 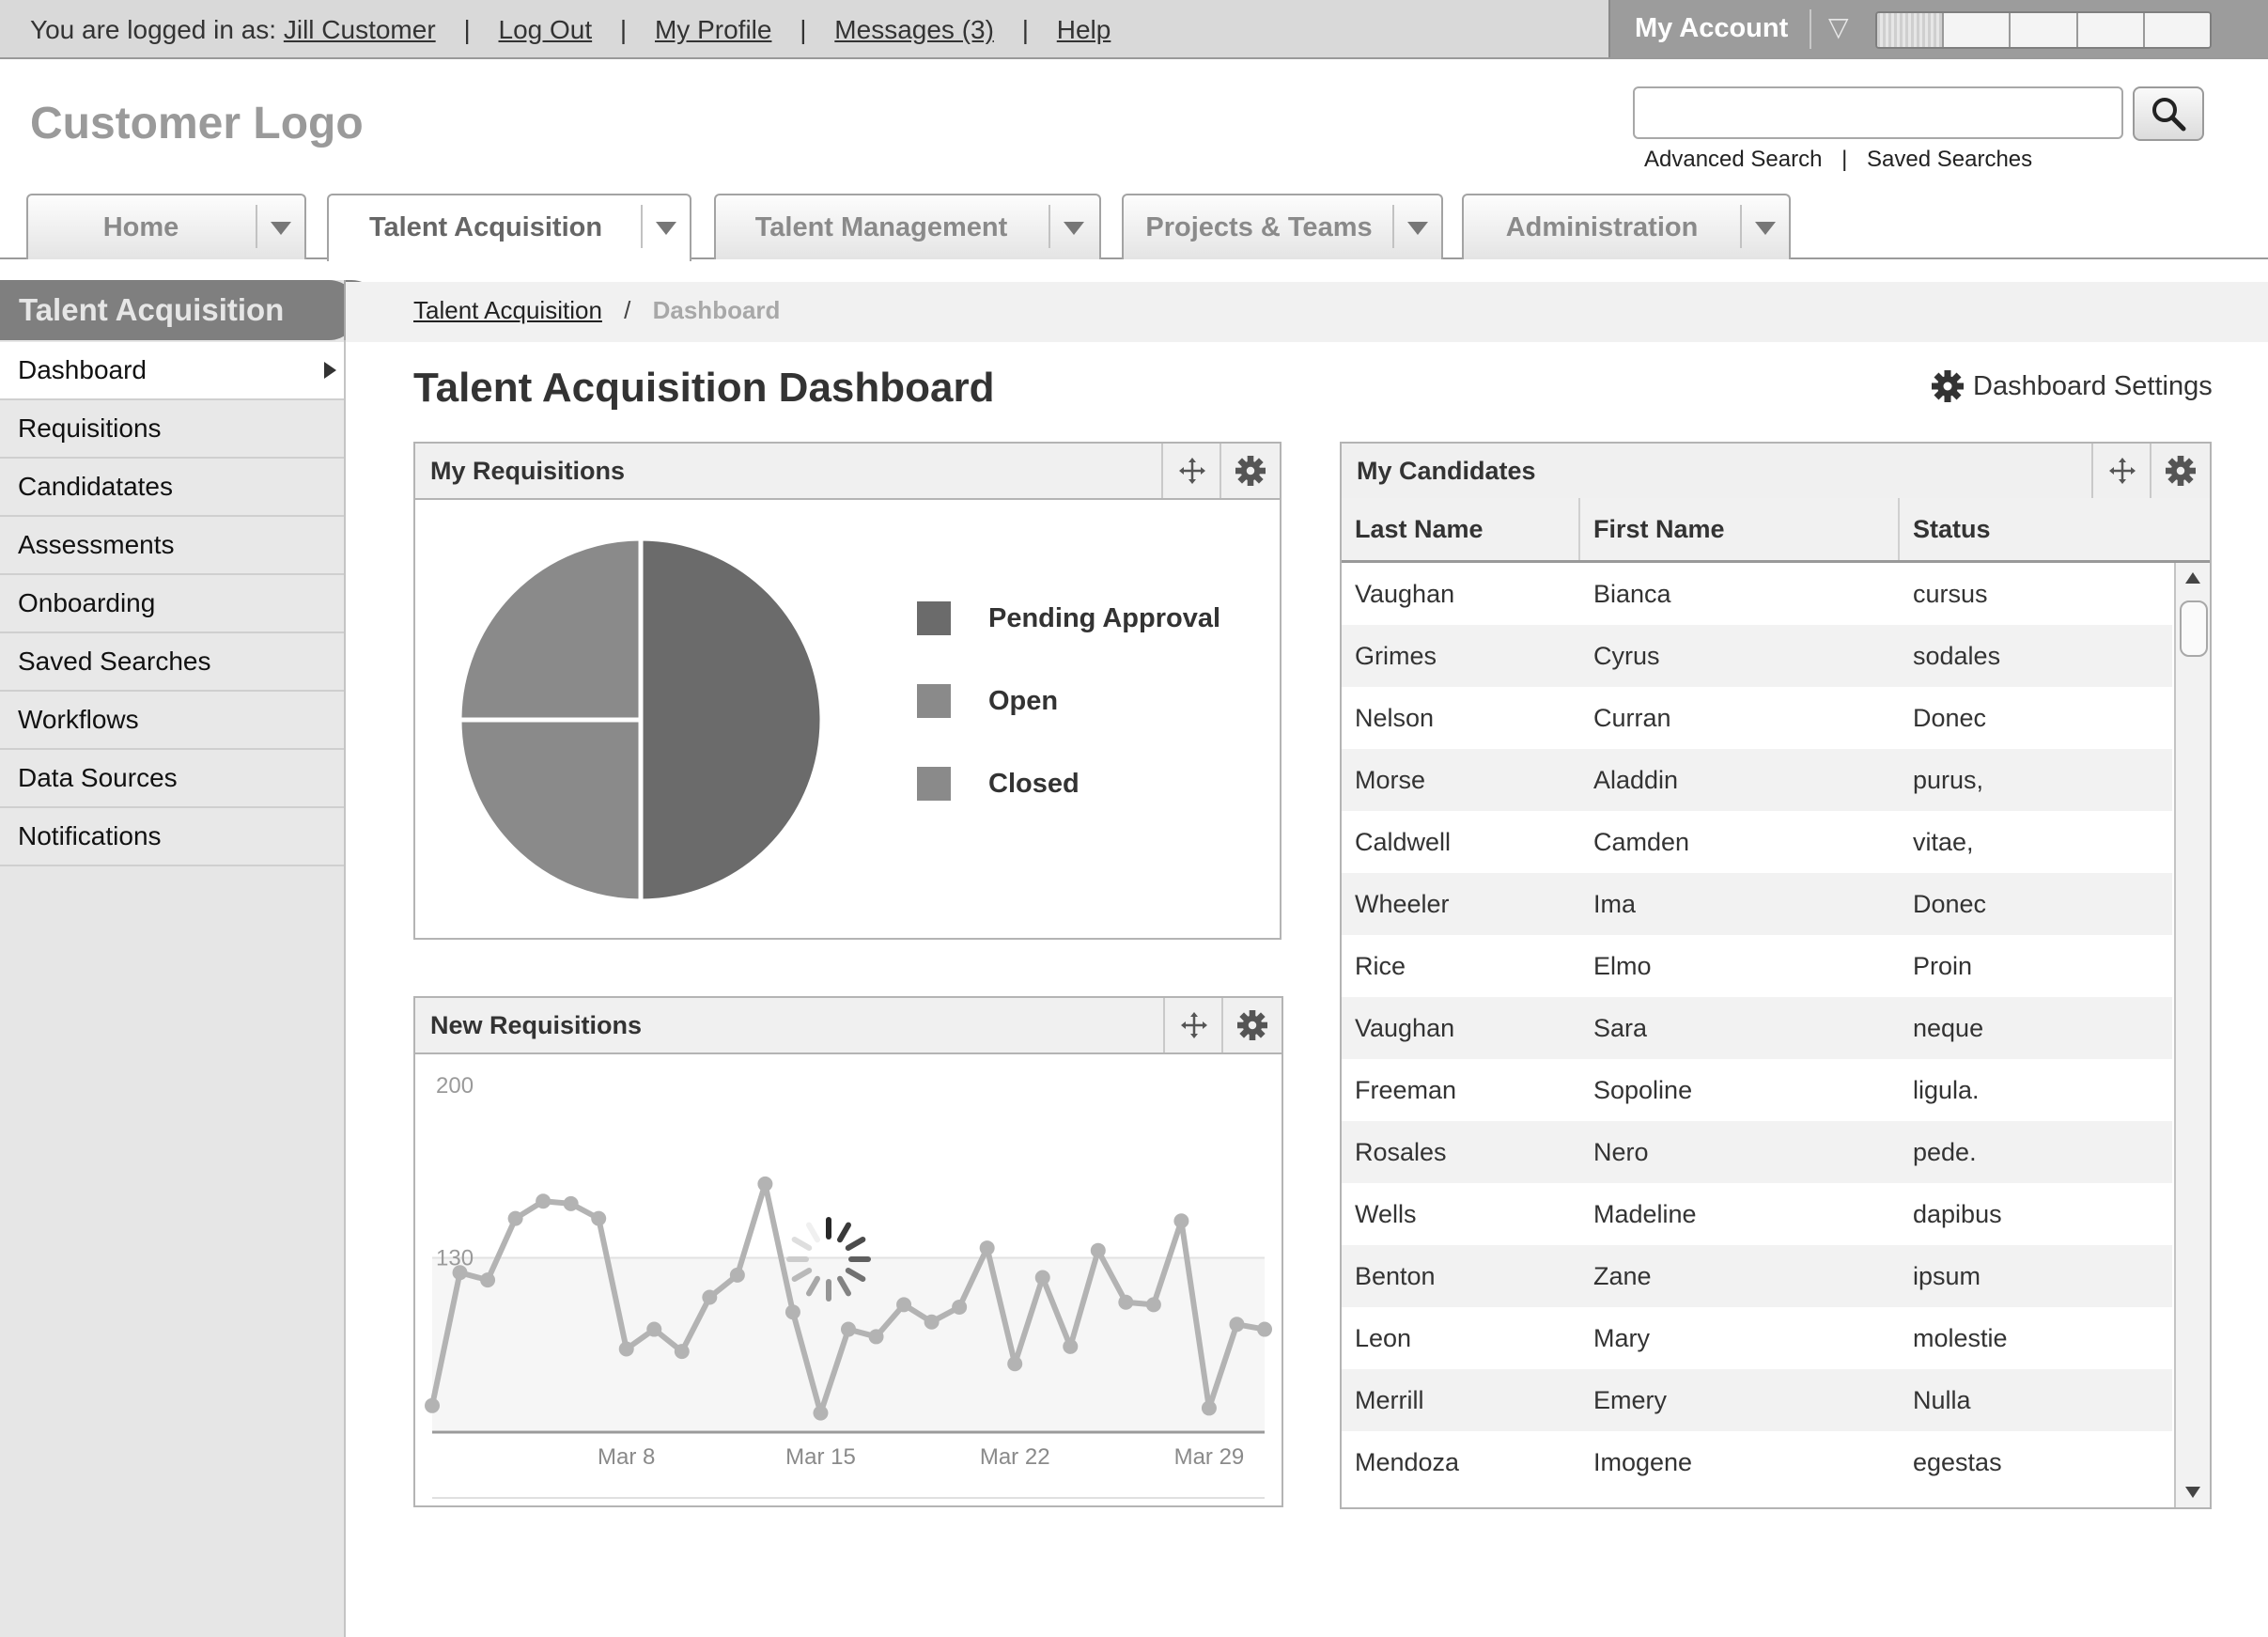 I want to click on my-account-menu: My Account ▽, so click(x=1938, y=28).